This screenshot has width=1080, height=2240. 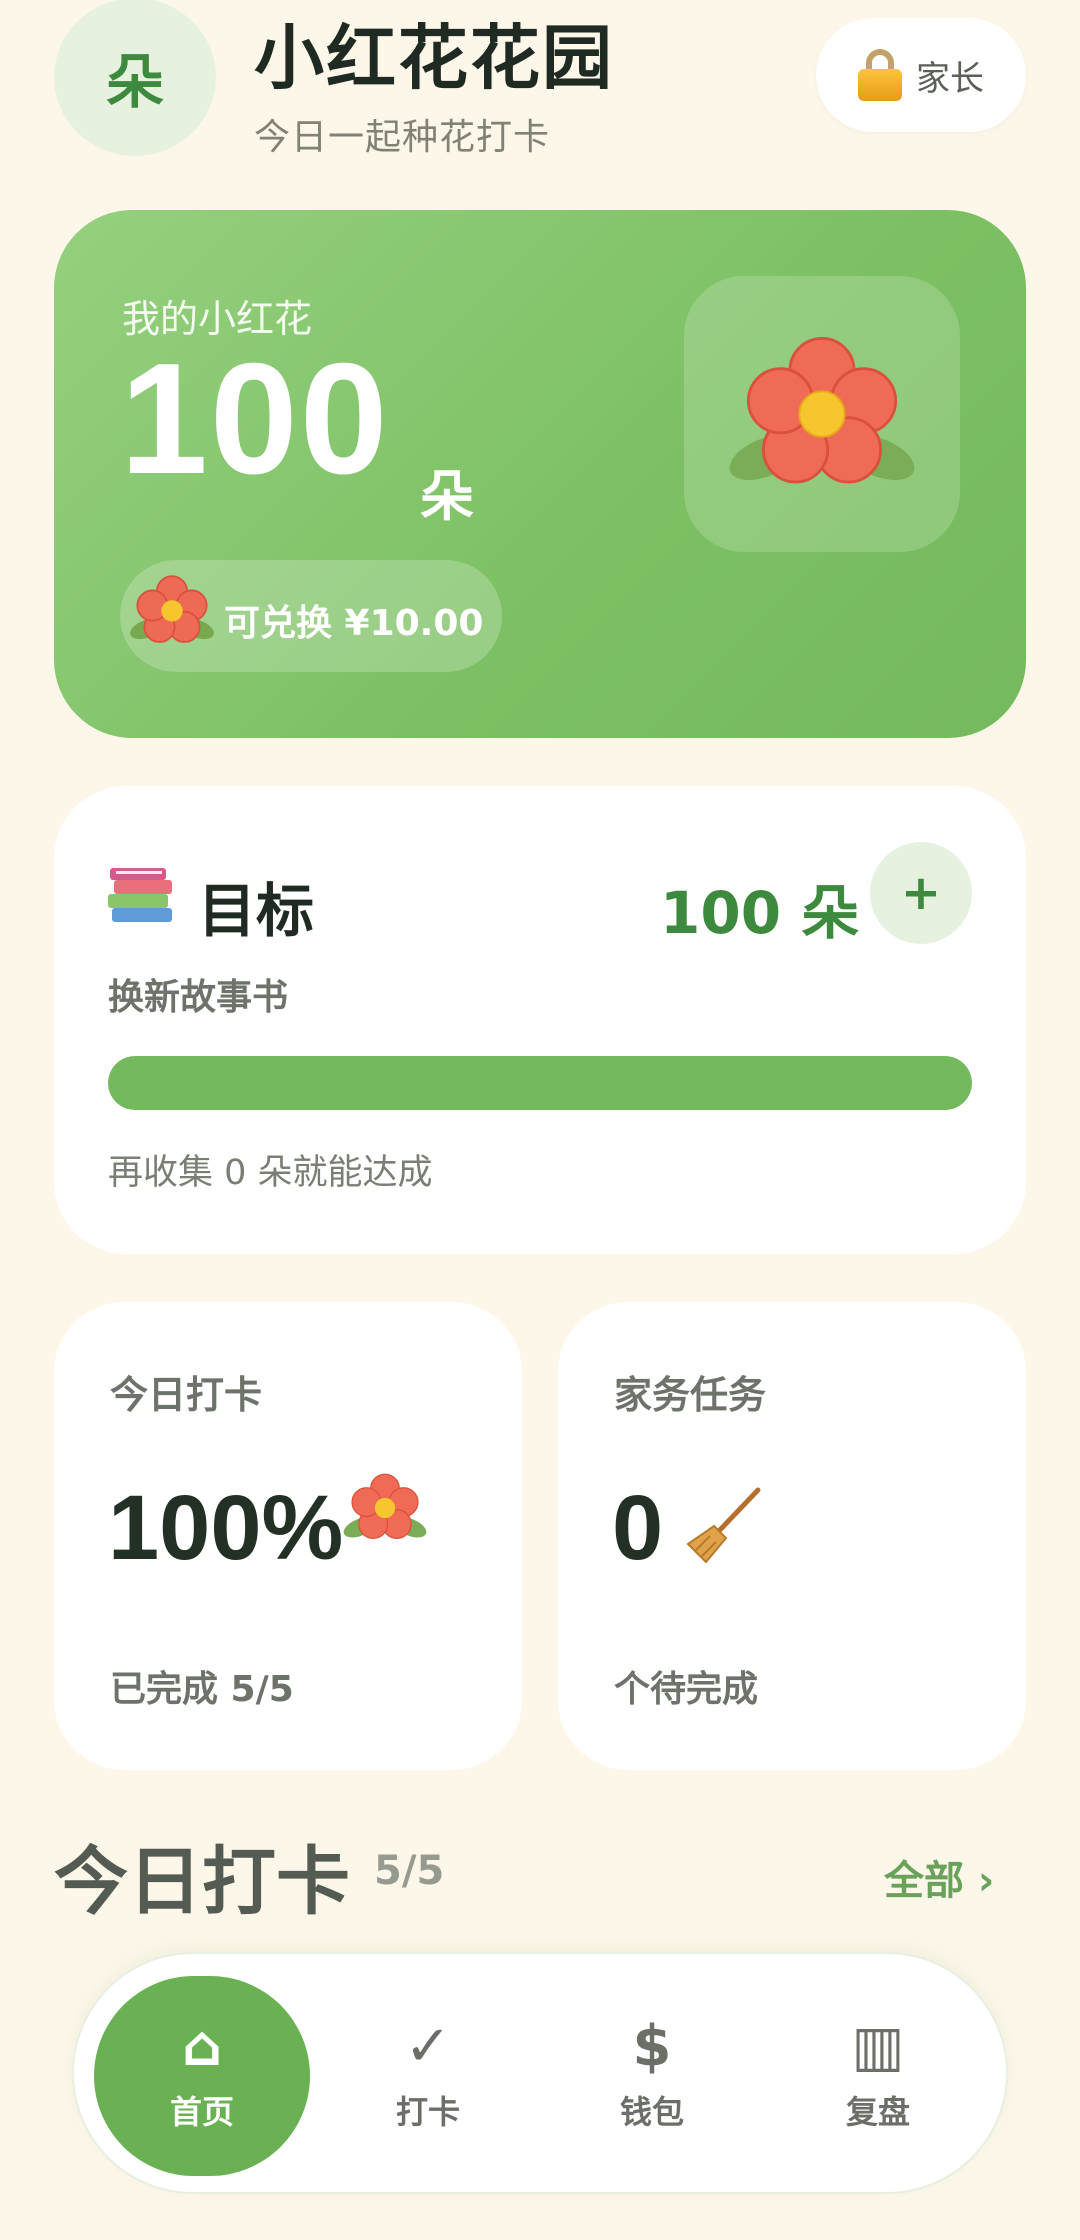 I want to click on chores-stat-title: 家务任务, so click(x=690, y=1395).